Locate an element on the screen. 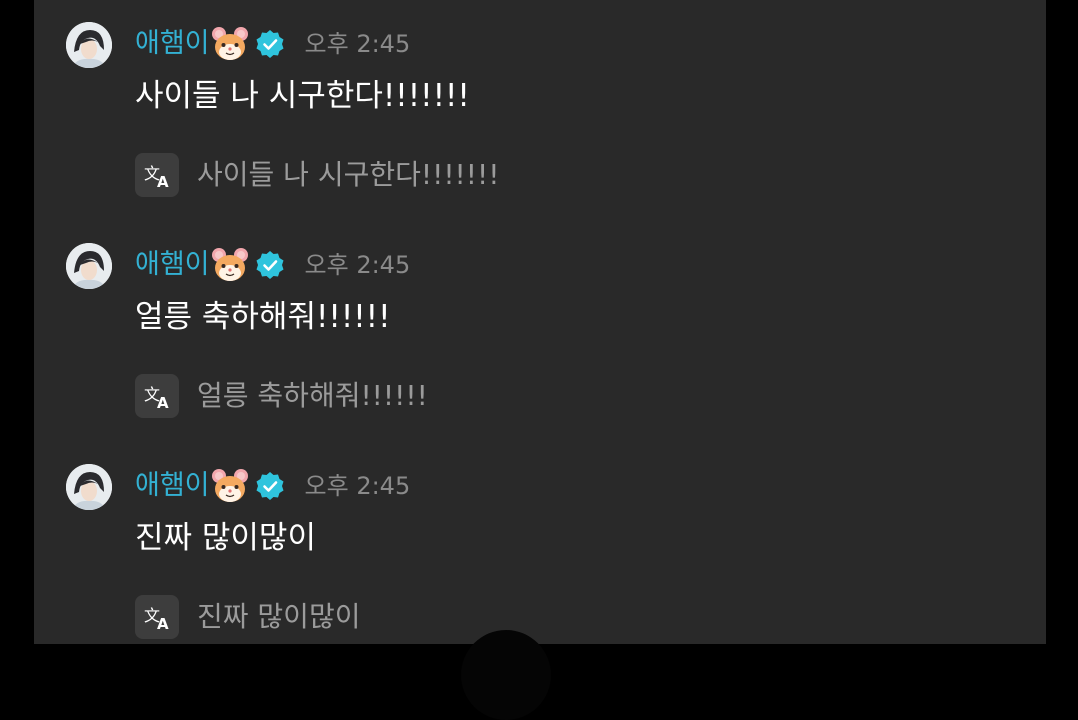 The height and width of the screenshot is (720, 1078). translated-text: 얼릉 축하해줘!!!!!! is located at coordinates (312, 395).